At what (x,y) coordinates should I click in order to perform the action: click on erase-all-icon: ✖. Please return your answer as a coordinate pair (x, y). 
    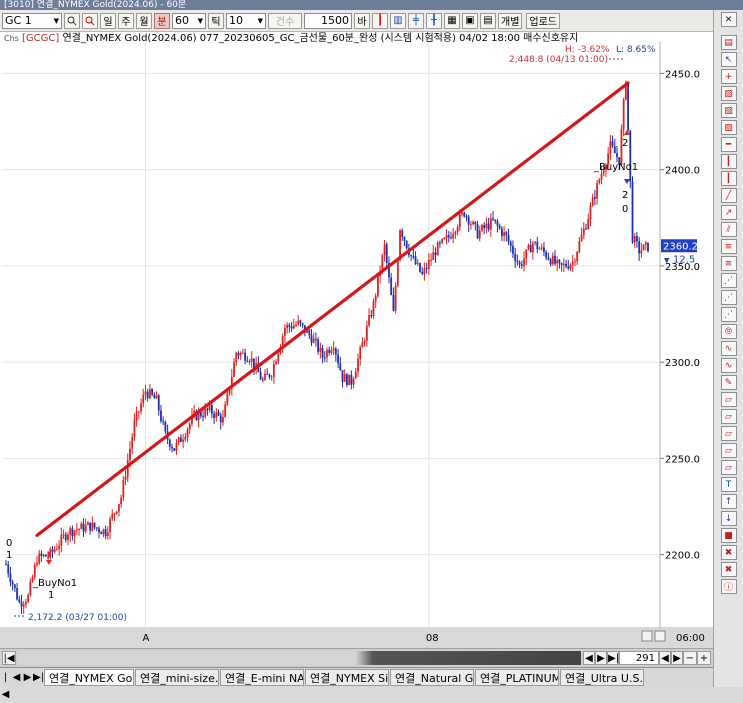
    Looking at the image, I should click on (728, 569).